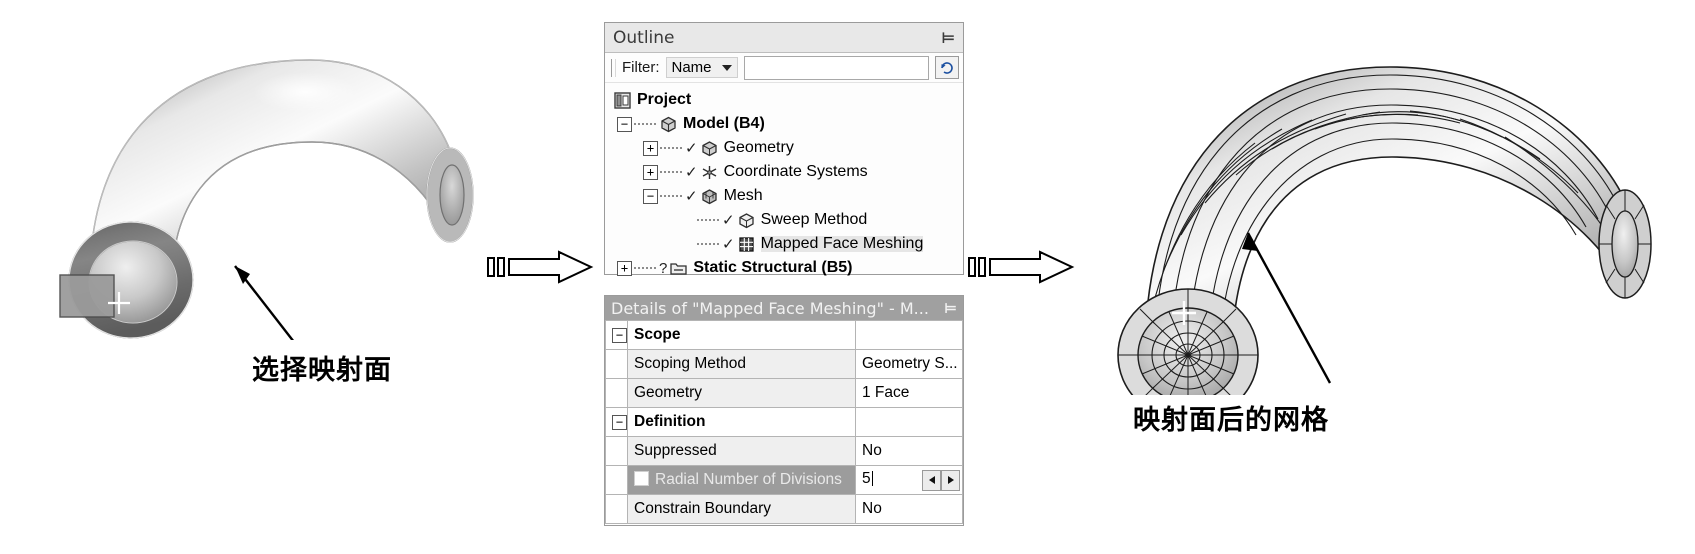  Describe the element at coordinates (663, 268) in the screenshot. I see `question-icon: ?` at that location.